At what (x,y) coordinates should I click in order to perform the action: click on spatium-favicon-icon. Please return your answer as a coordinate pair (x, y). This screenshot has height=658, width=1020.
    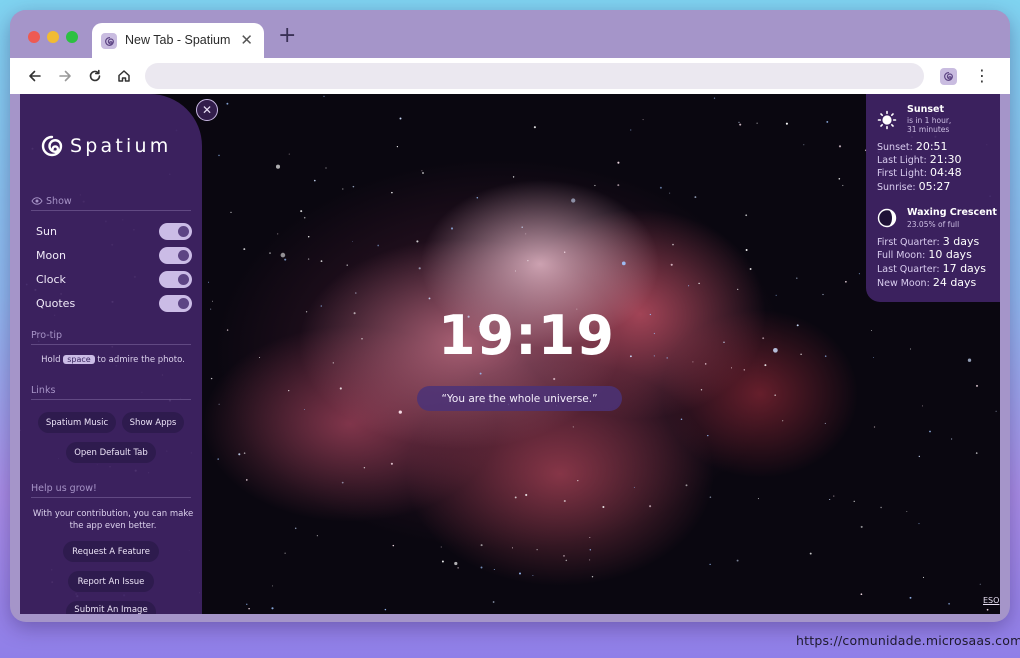
    Looking at the image, I should click on (109, 41).